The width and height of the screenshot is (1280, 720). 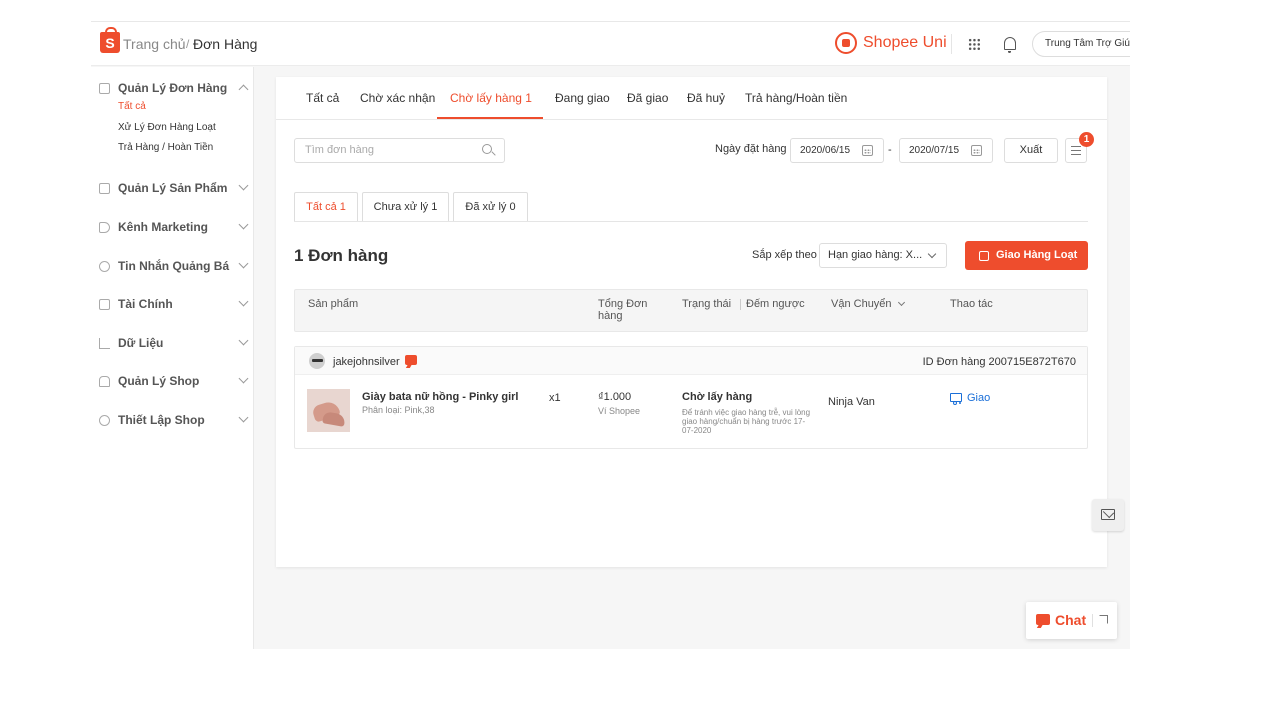 I want to click on order-count-title: 1 Đơn hàng, so click(x=341, y=255).